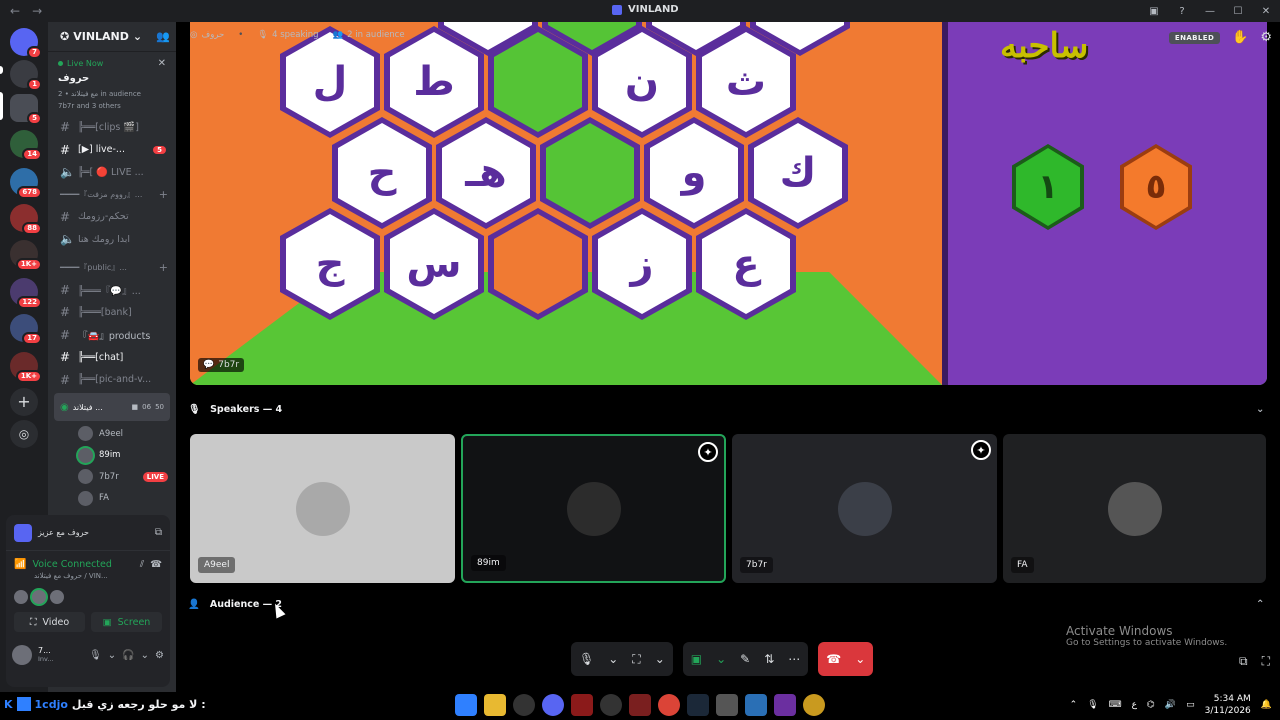 This screenshot has width=1280, height=720. Describe the element at coordinates (112, 499) in the screenshot. I see `voice-user: FA` at that location.